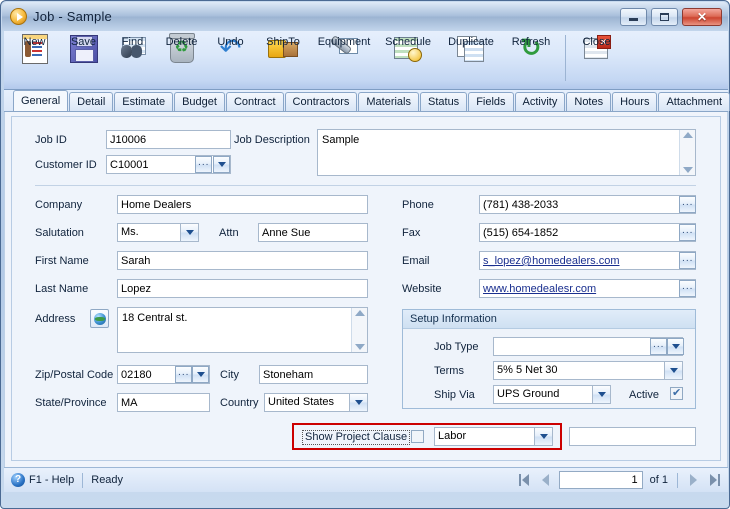 This screenshot has width=730, height=509. I want to click on ship-via-dropdown-icon, so click(601, 394).